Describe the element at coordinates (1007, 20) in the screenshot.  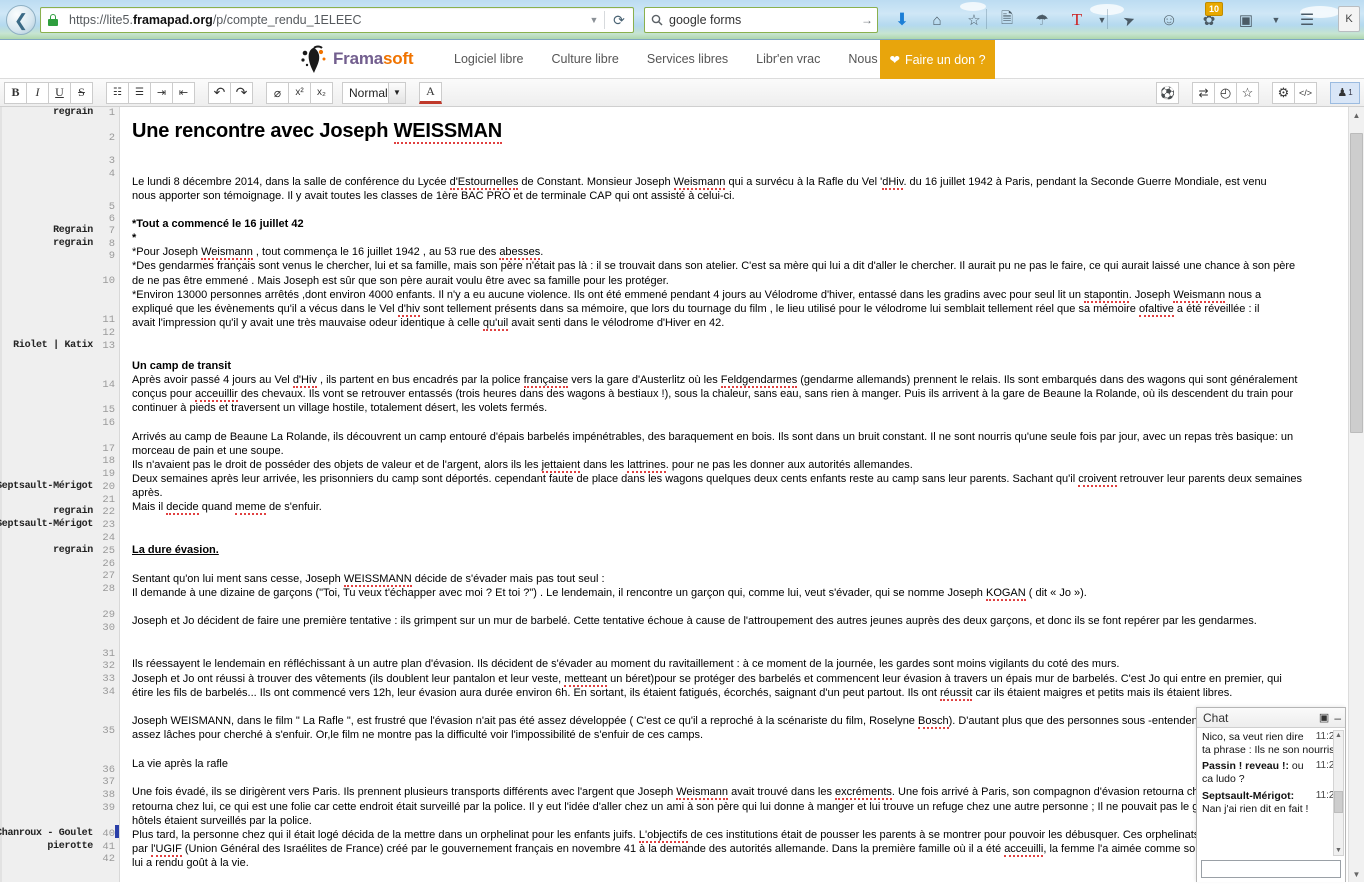
I see `reading-list-icon: 🗎` at that location.